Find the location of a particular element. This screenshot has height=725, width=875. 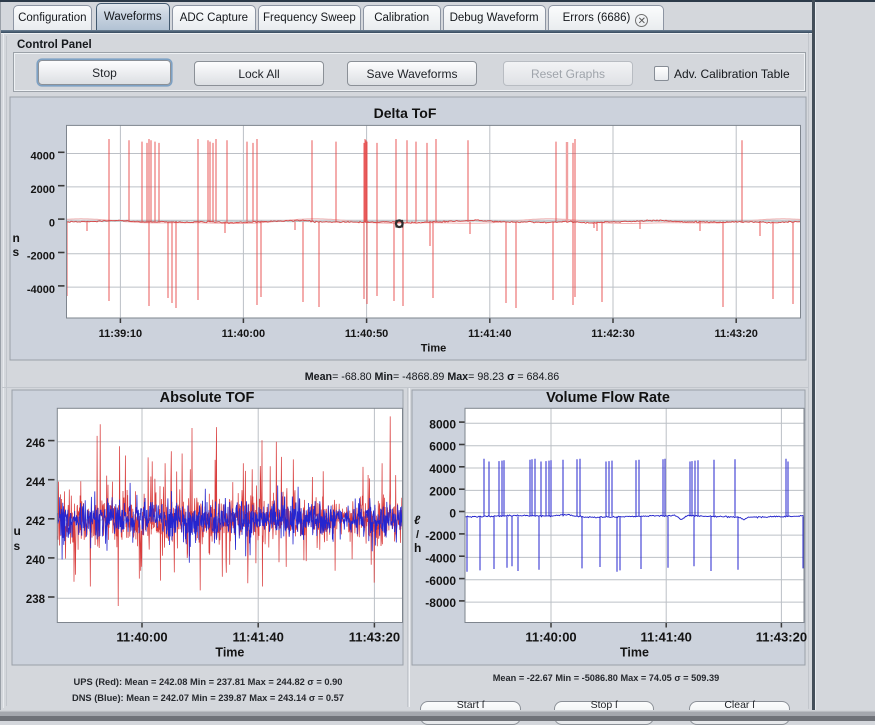

svg-text: h is located at coordinates (417, 548).